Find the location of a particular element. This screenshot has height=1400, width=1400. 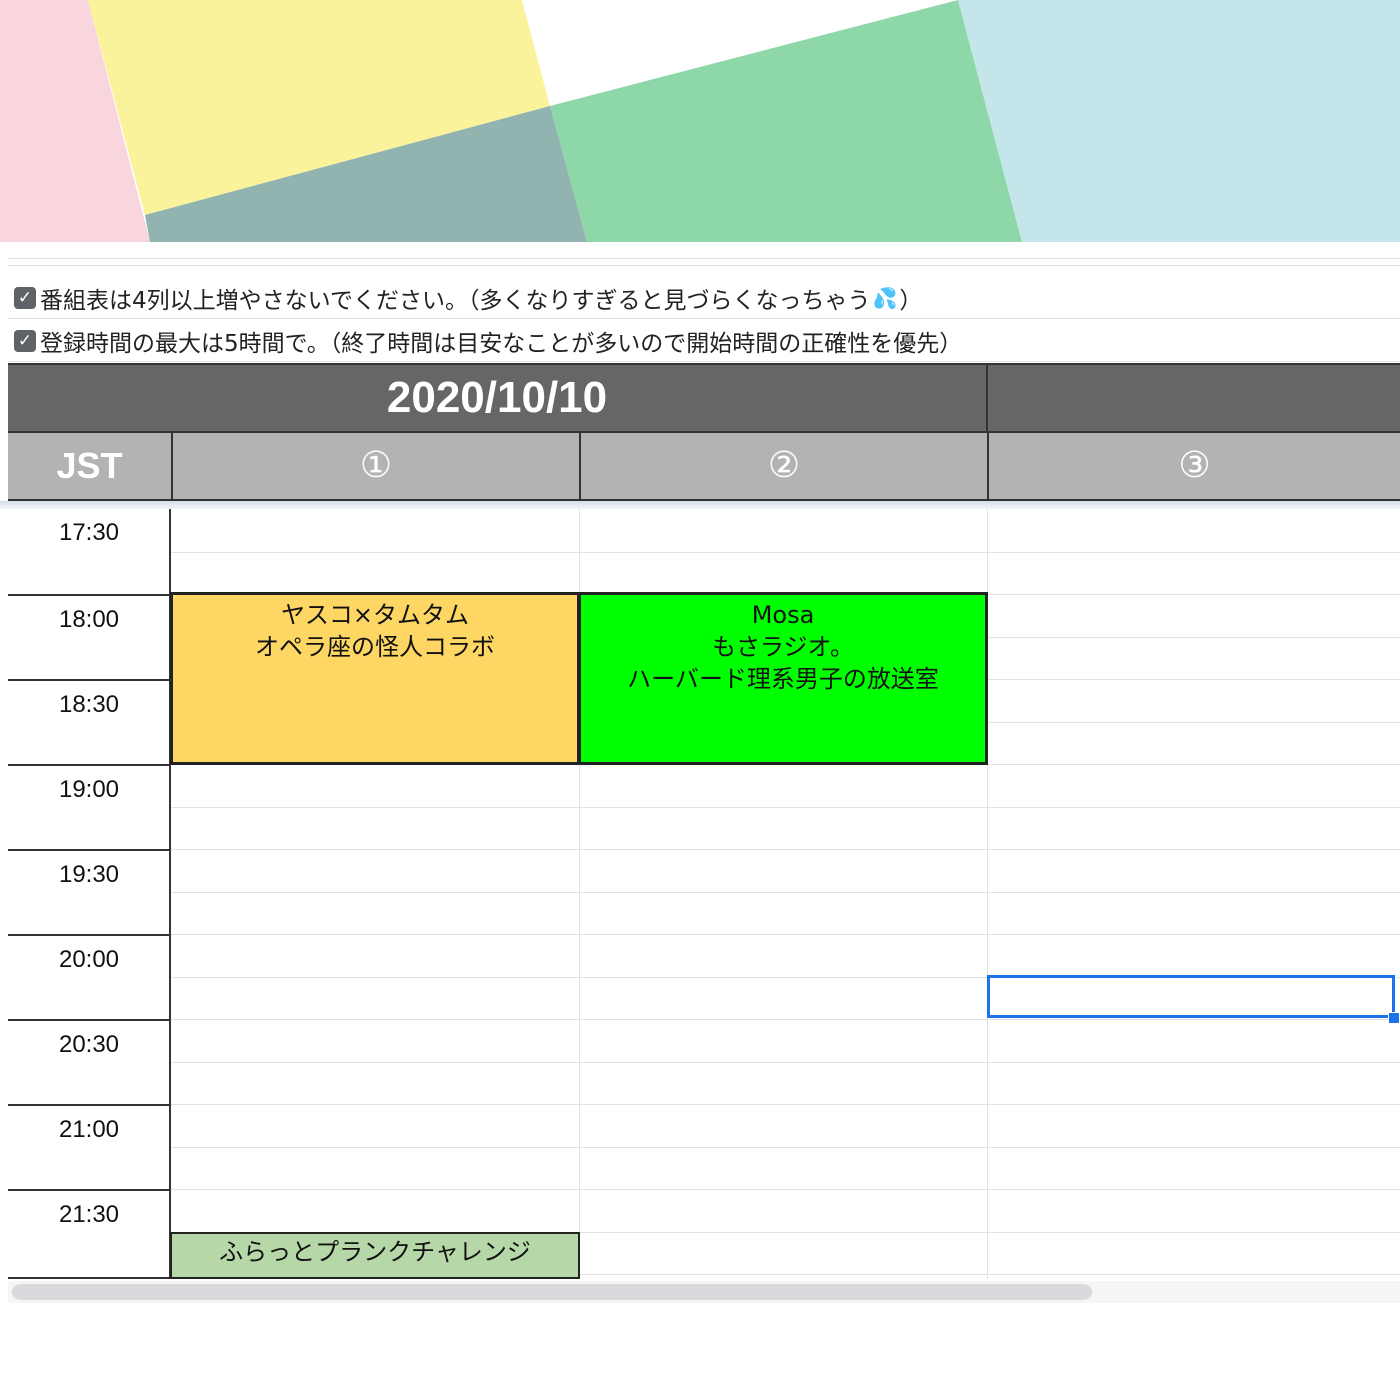

column-header-jst: JST is located at coordinates (89, 466).